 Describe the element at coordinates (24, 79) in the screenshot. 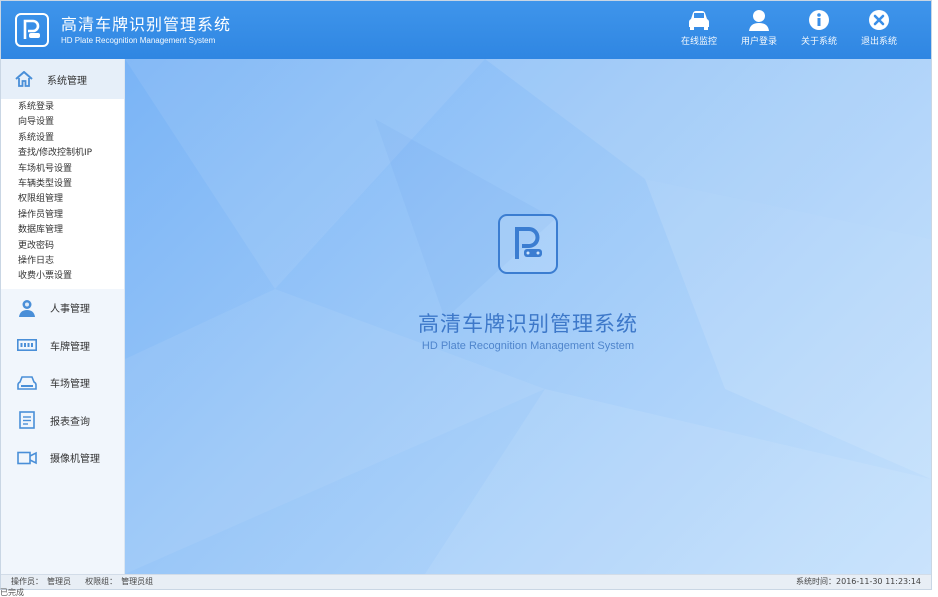

I see `home-icon` at that location.